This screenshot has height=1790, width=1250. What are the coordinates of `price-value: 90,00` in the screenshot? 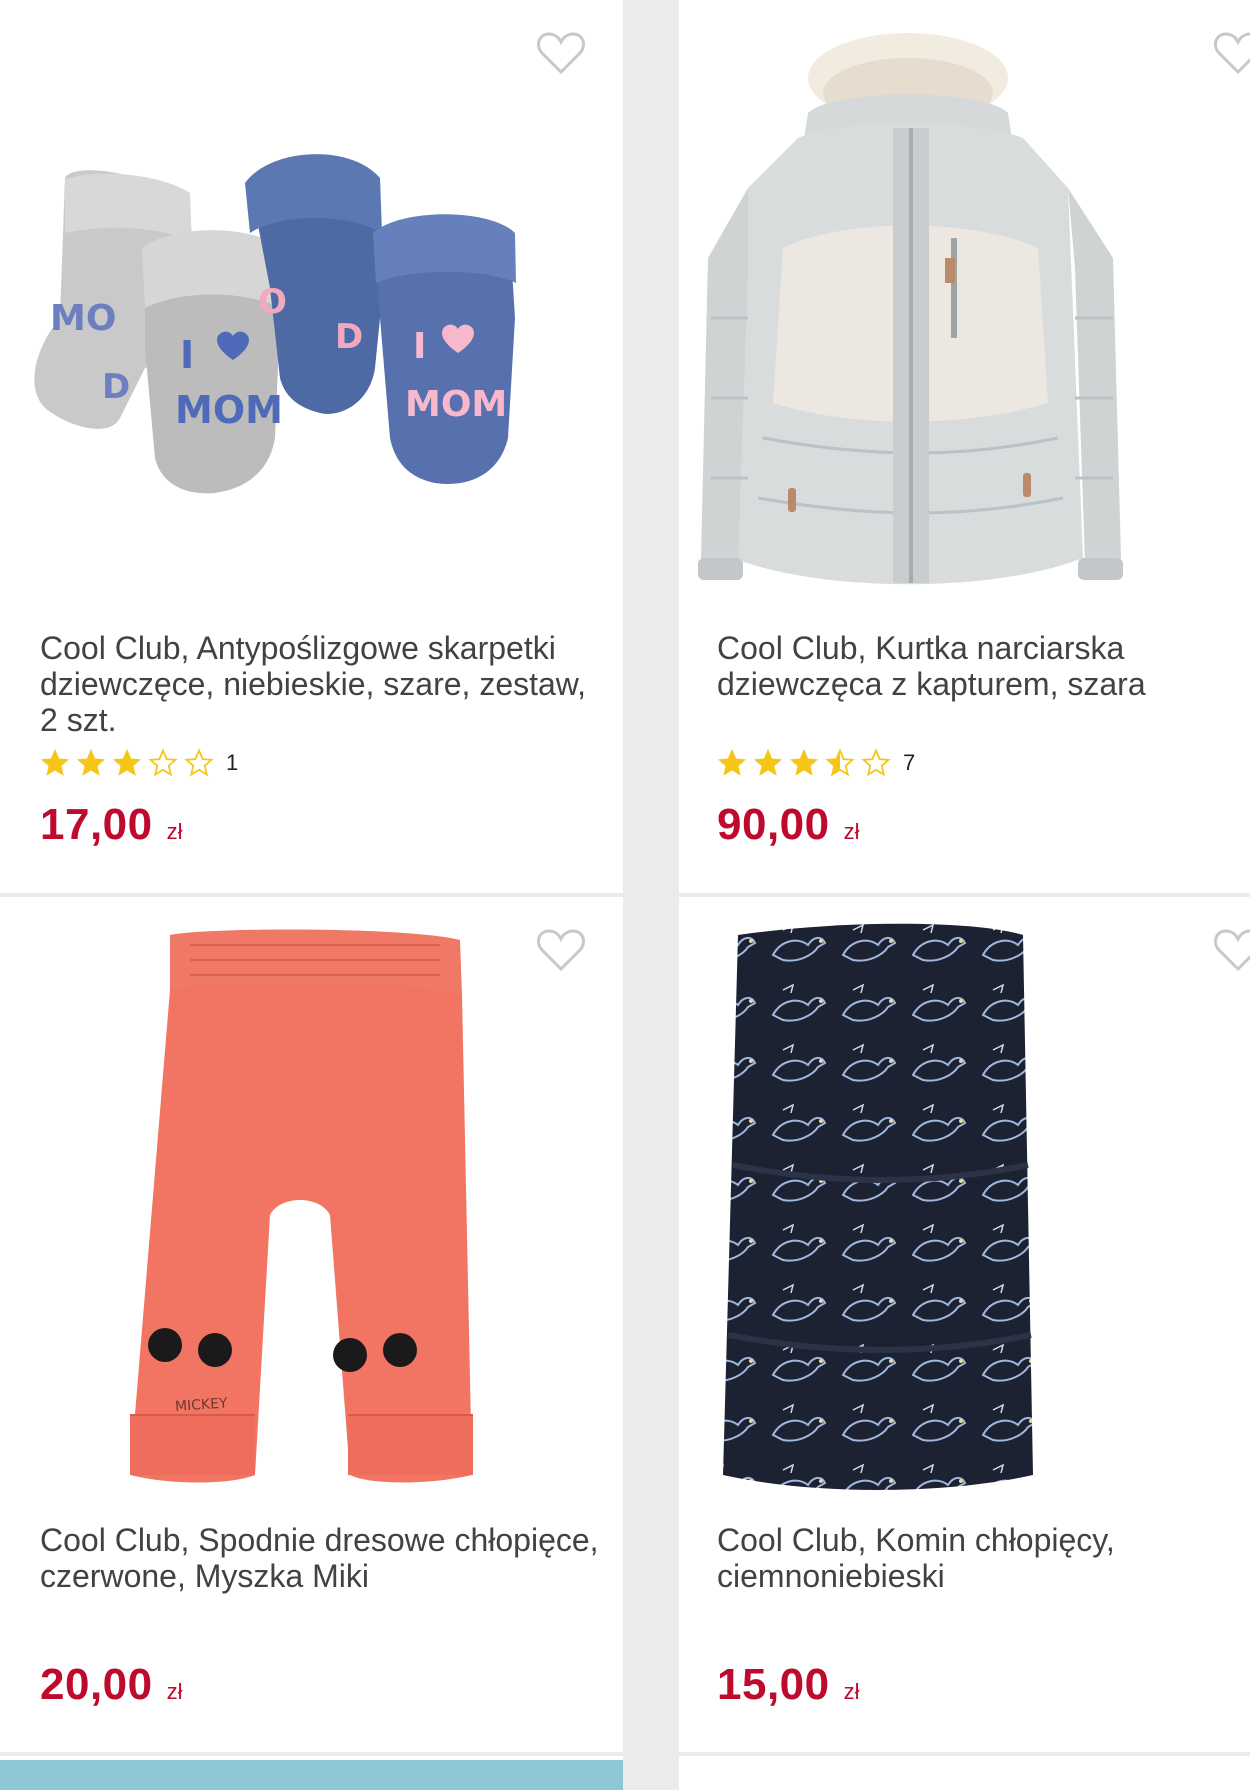 It's located at (773, 824).